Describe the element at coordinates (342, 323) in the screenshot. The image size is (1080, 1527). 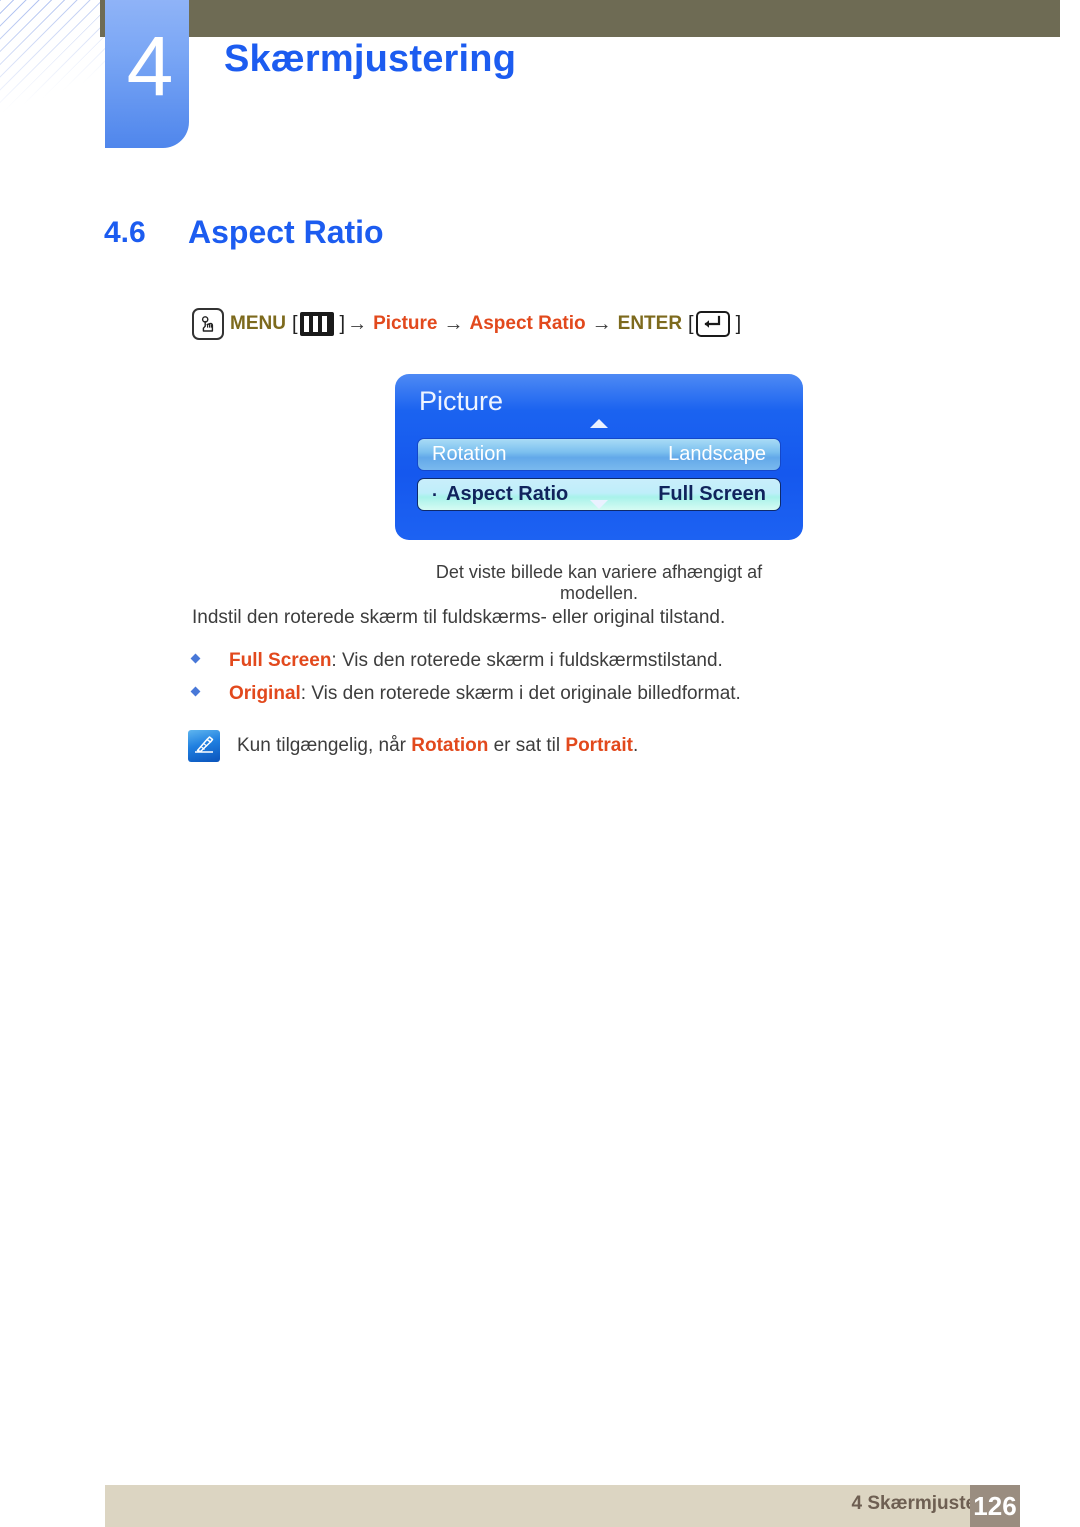
I see `bracket-close-menu: ]` at that location.